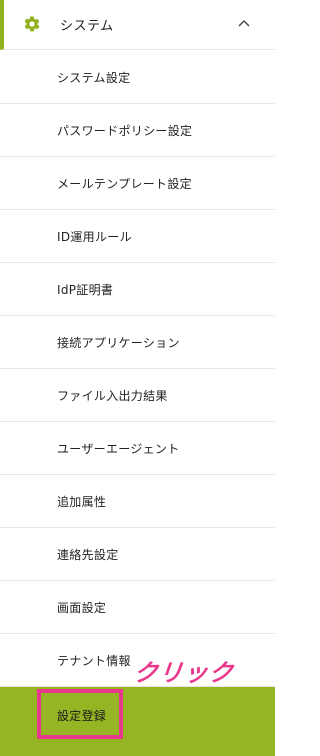 The width and height of the screenshot is (320, 756). What do you see at coordinates (118, 343) in the screenshot?
I see `menu-item-label: 接続アプリケーション` at bounding box center [118, 343].